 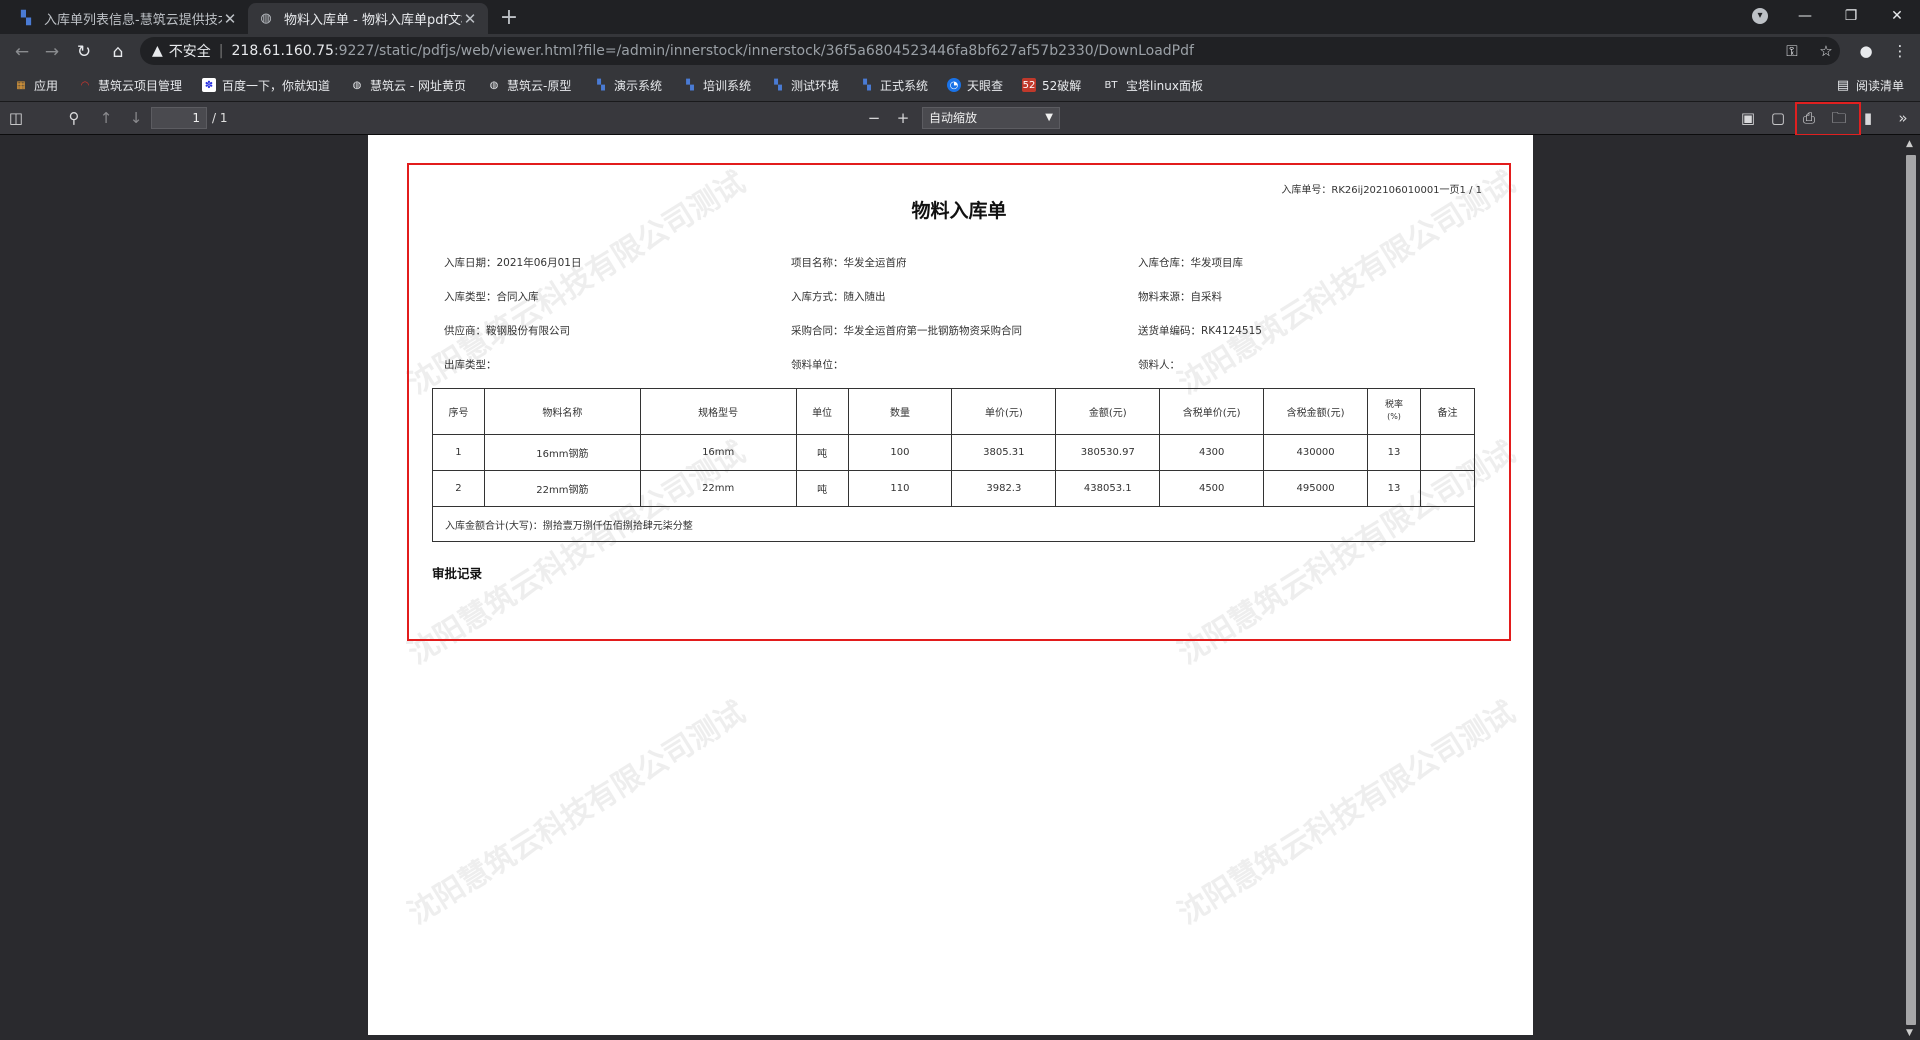 What do you see at coordinates (1152, 85) in the screenshot?
I see `bookmark-item: BT 宝塔linux面板` at bounding box center [1152, 85].